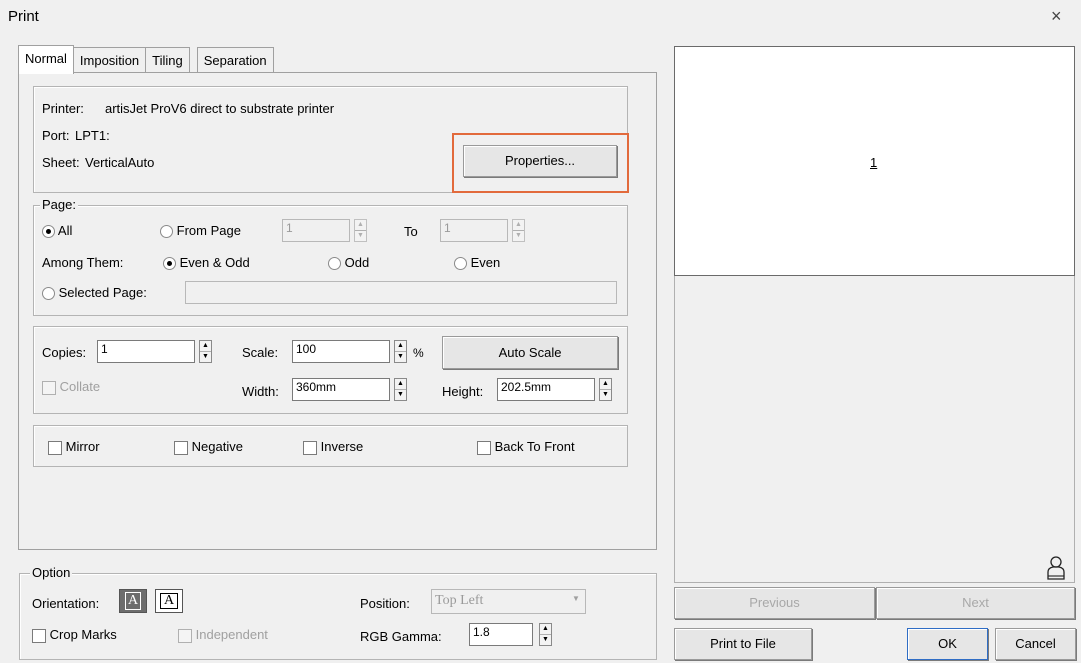 Image resolution: width=1081 pixels, height=663 pixels. What do you see at coordinates (39, 635) in the screenshot?
I see `crop-marks-check-indicator` at bounding box center [39, 635].